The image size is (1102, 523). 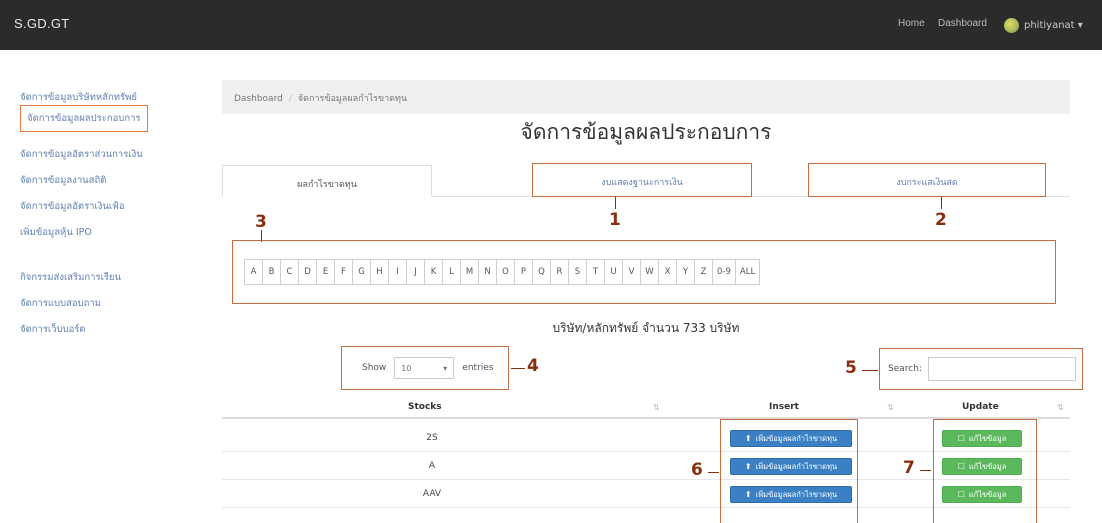 What do you see at coordinates (261, 222) in the screenshot?
I see `annotation-3: 3` at bounding box center [261, 222].